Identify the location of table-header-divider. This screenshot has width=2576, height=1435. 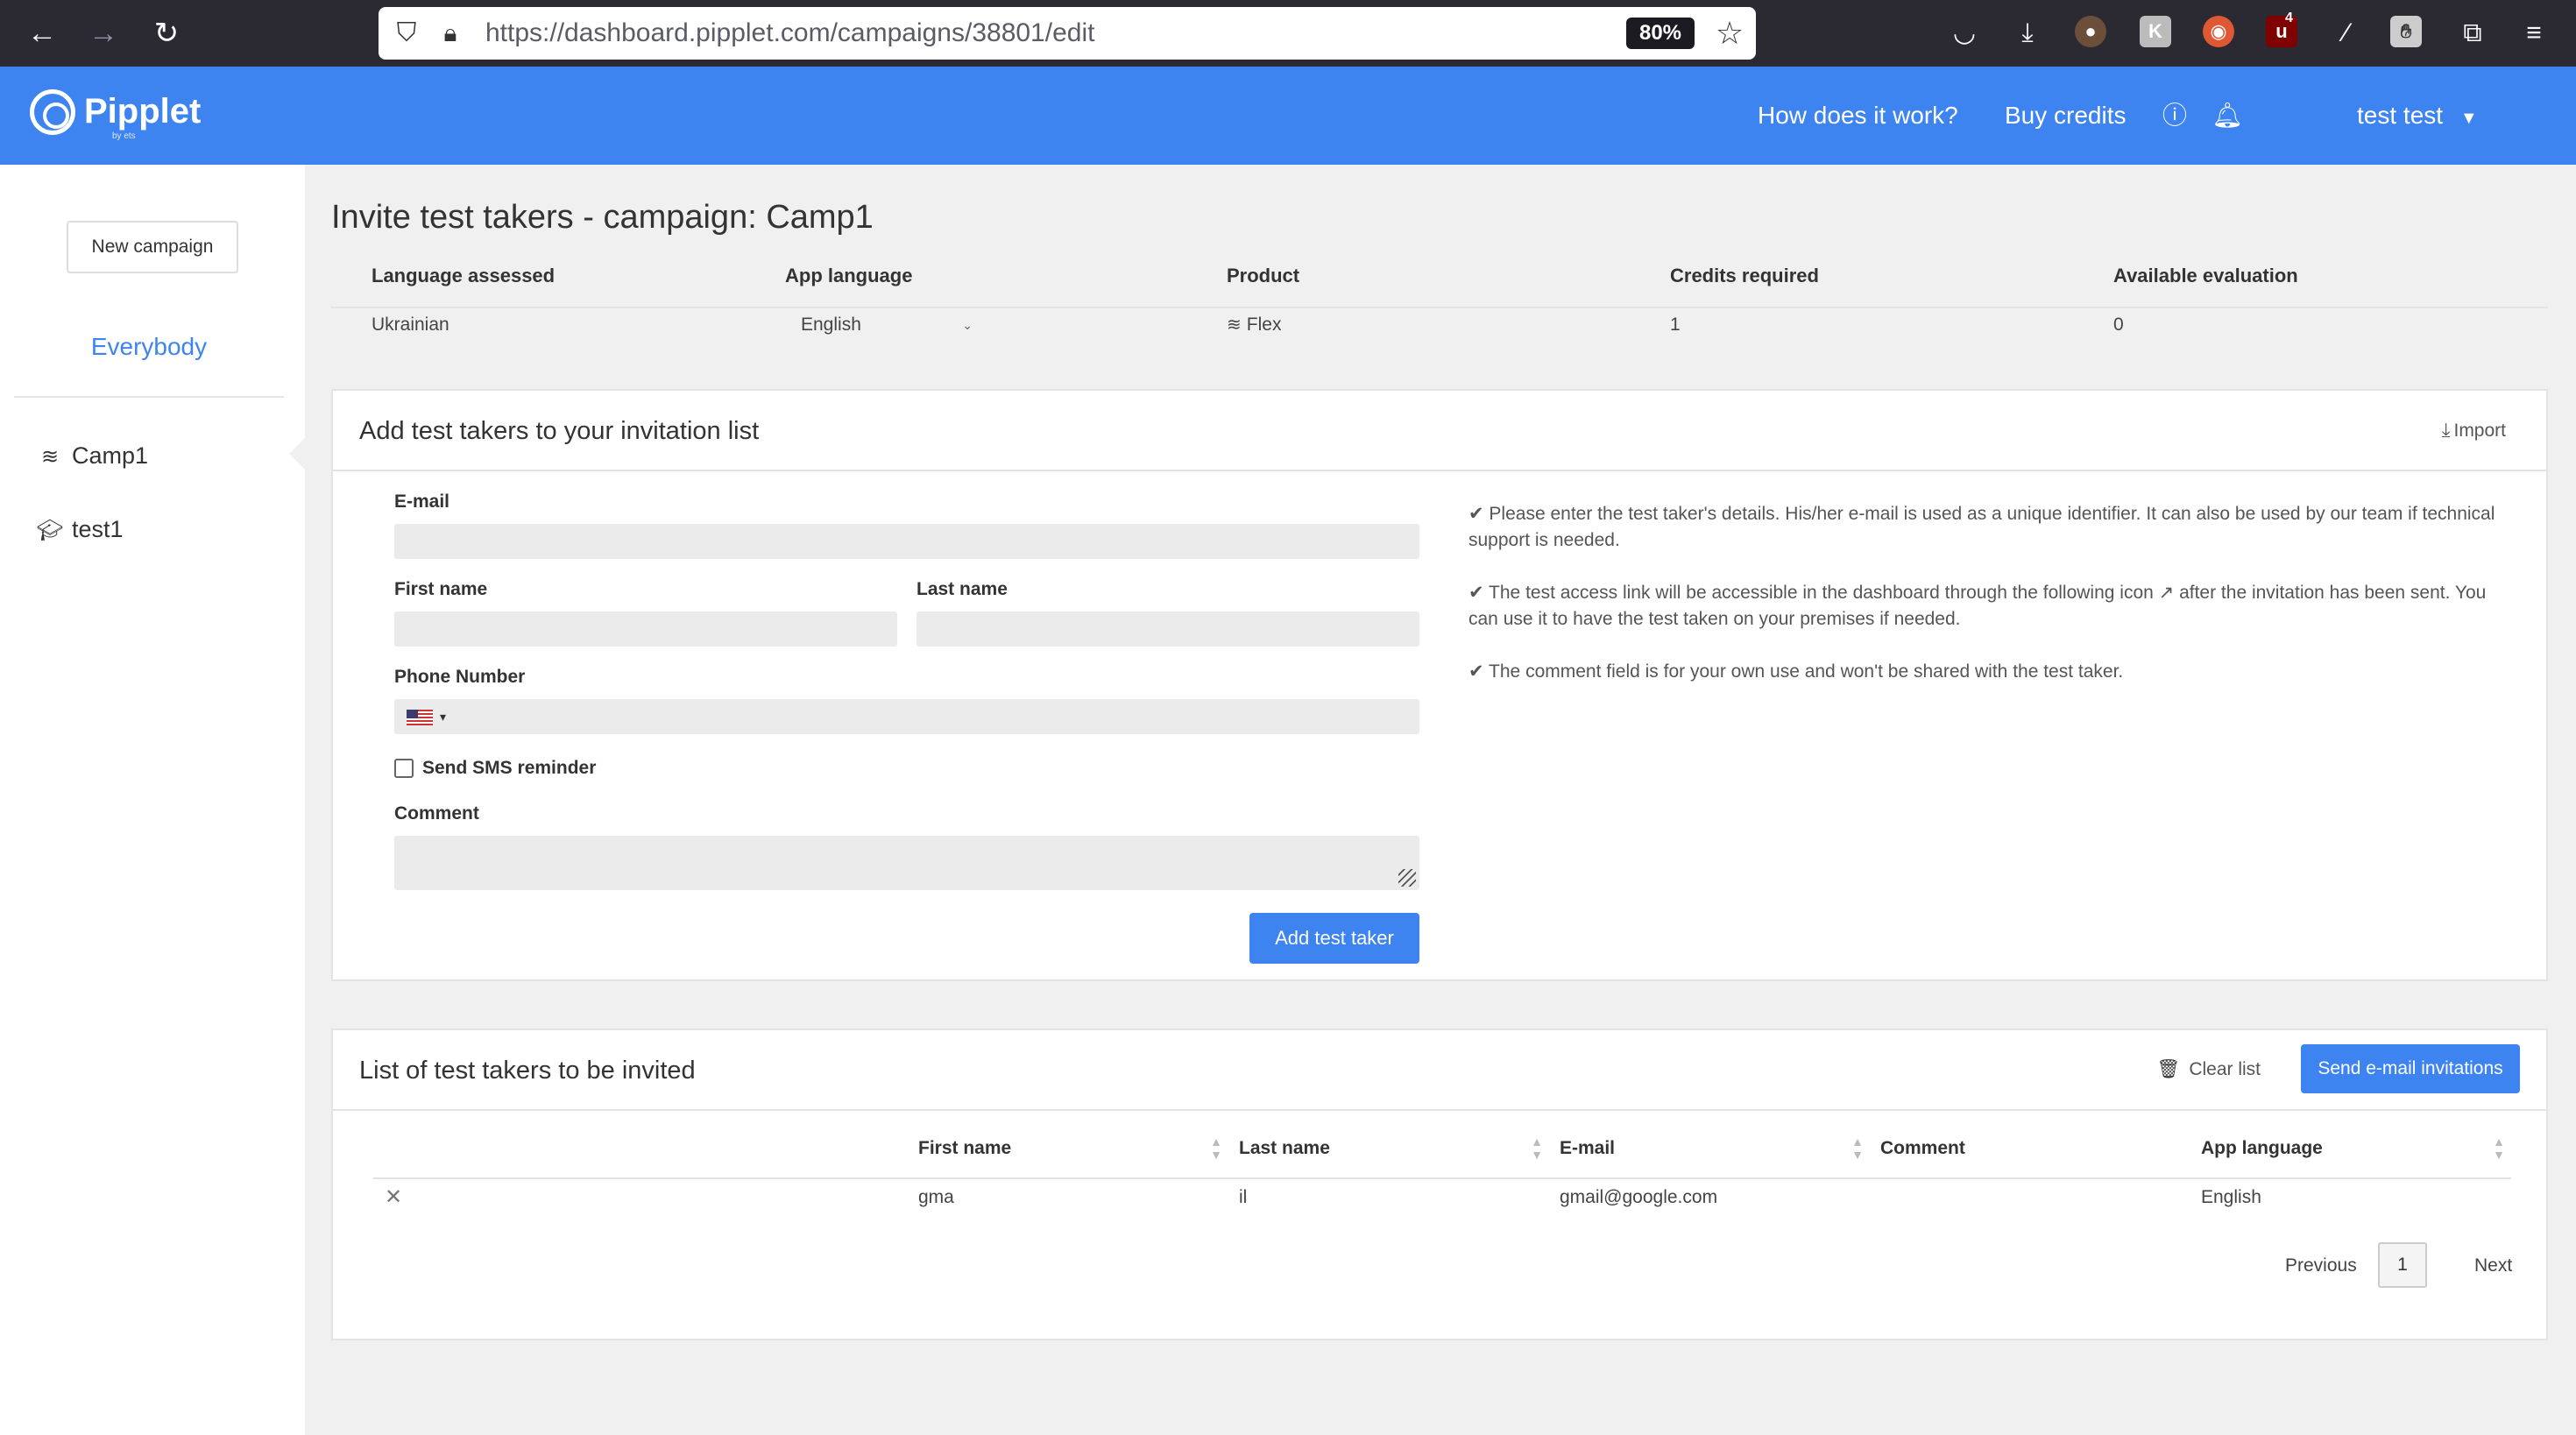
(1442, 1178).